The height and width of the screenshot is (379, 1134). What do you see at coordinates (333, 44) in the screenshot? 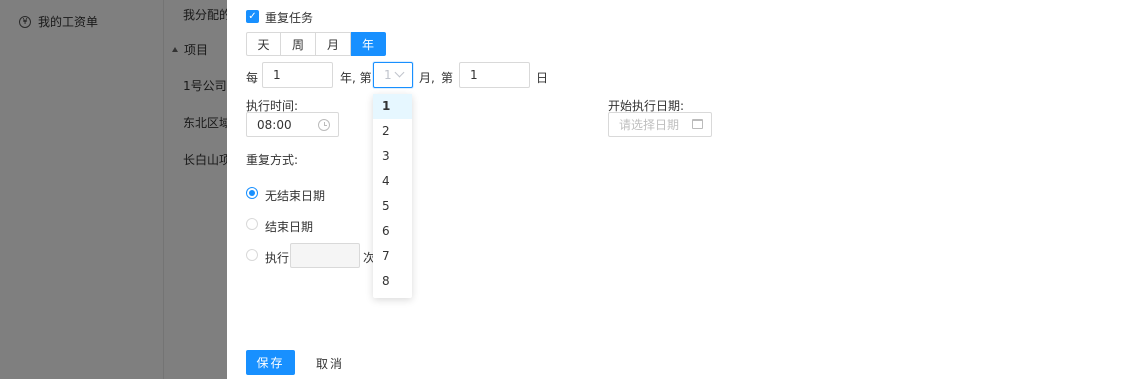
I see `period-month-button: 月` at bounding box center [333, 44].